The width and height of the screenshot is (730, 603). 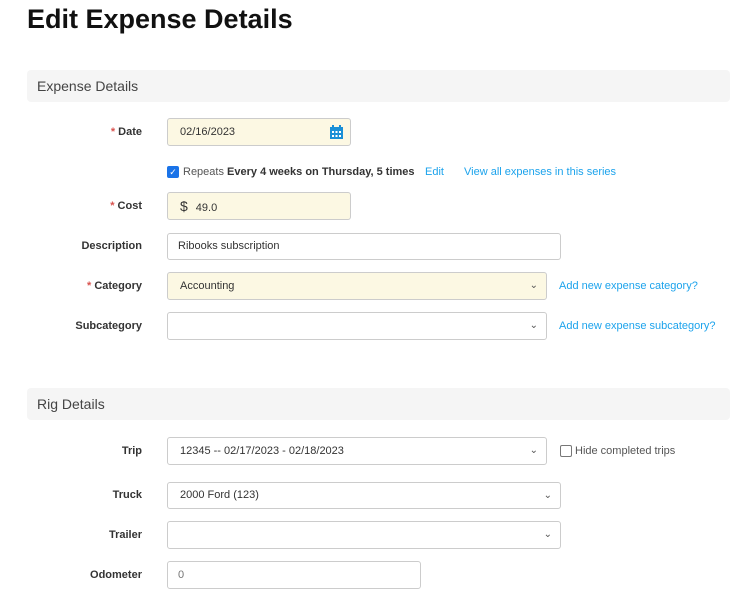 I want to click on trailer-label: Trailer, so click(x=125, y=535).